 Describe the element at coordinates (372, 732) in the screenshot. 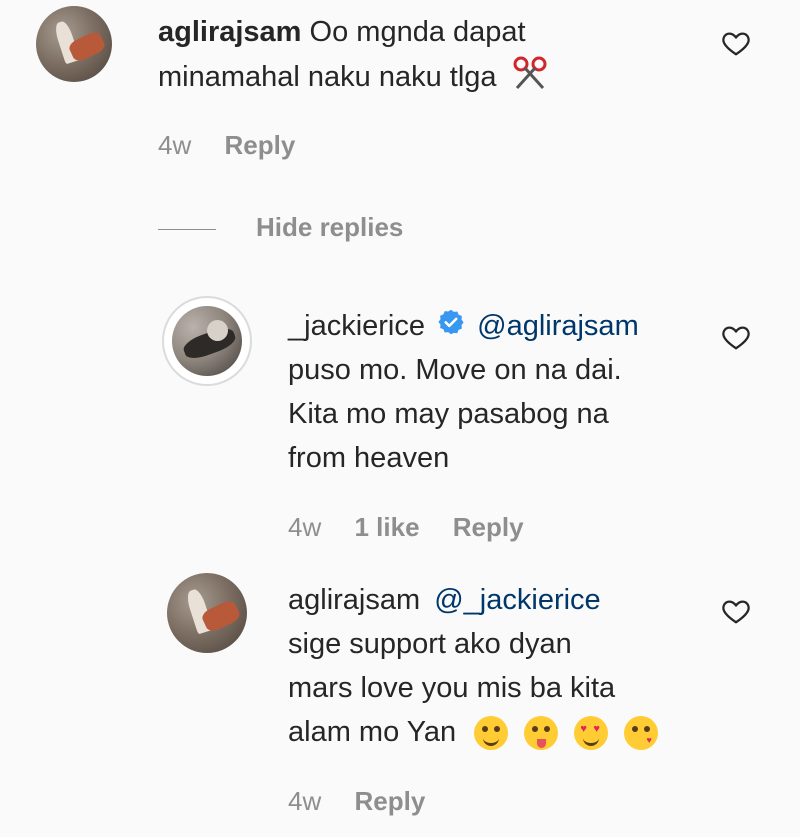

I see `reply-text-line: alam mo Yan` at that location.